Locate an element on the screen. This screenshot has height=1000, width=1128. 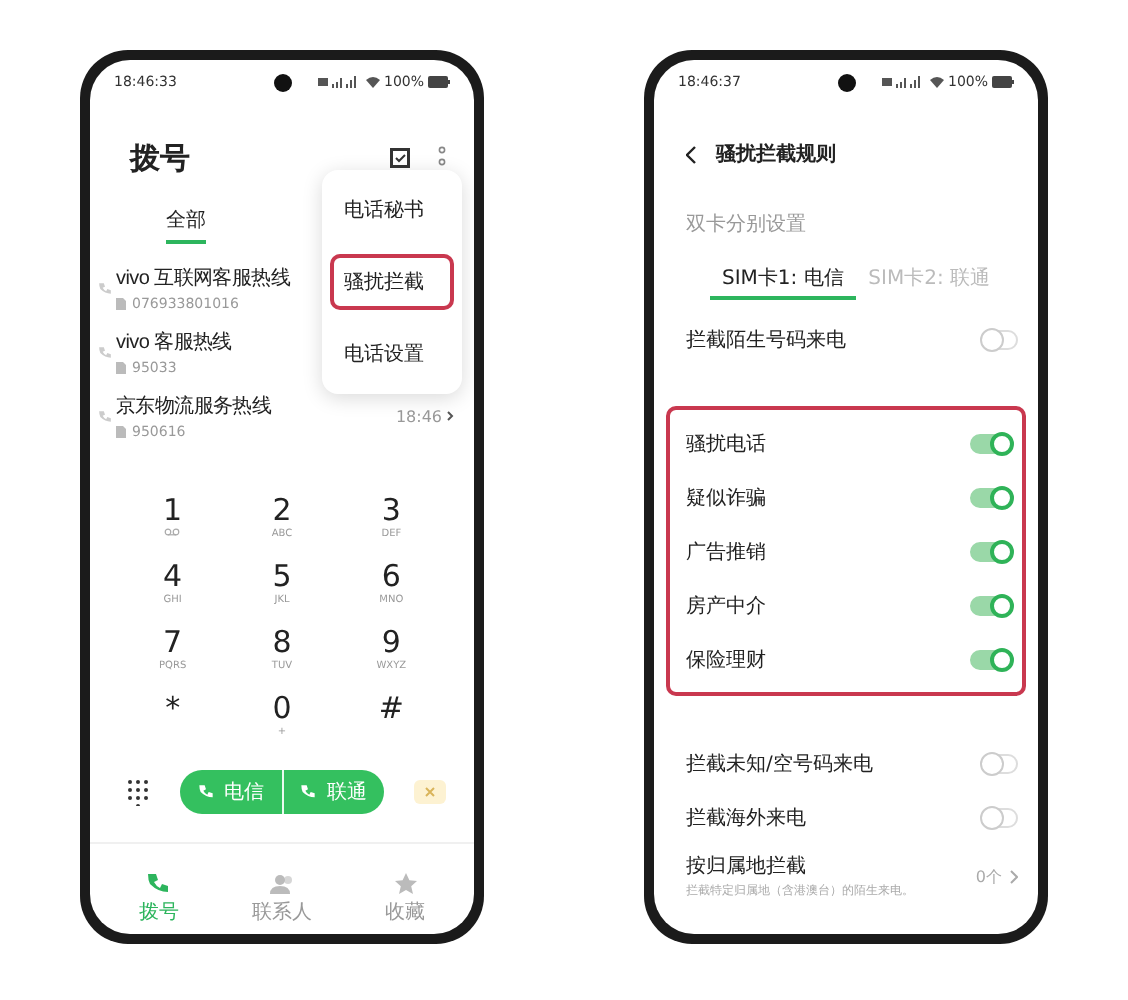
delete-button is located at coordinates (430, 792).